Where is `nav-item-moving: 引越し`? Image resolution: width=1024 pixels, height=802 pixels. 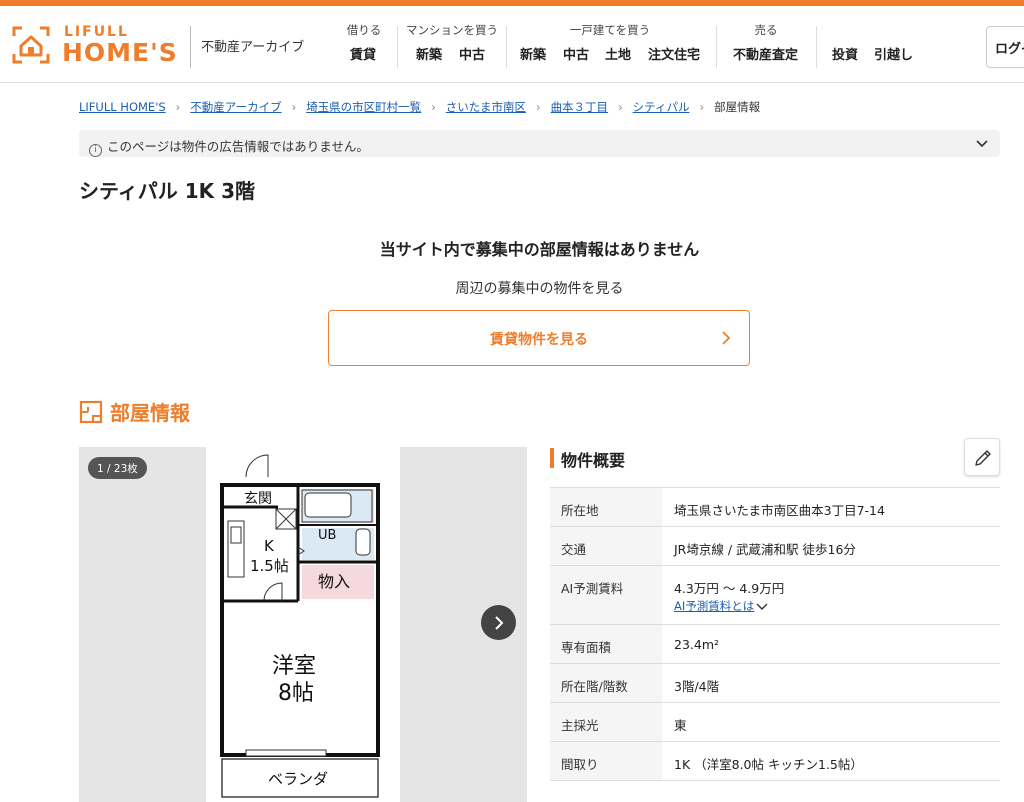 nav-item-moving: 引越し is located at coordinates (893, 53).